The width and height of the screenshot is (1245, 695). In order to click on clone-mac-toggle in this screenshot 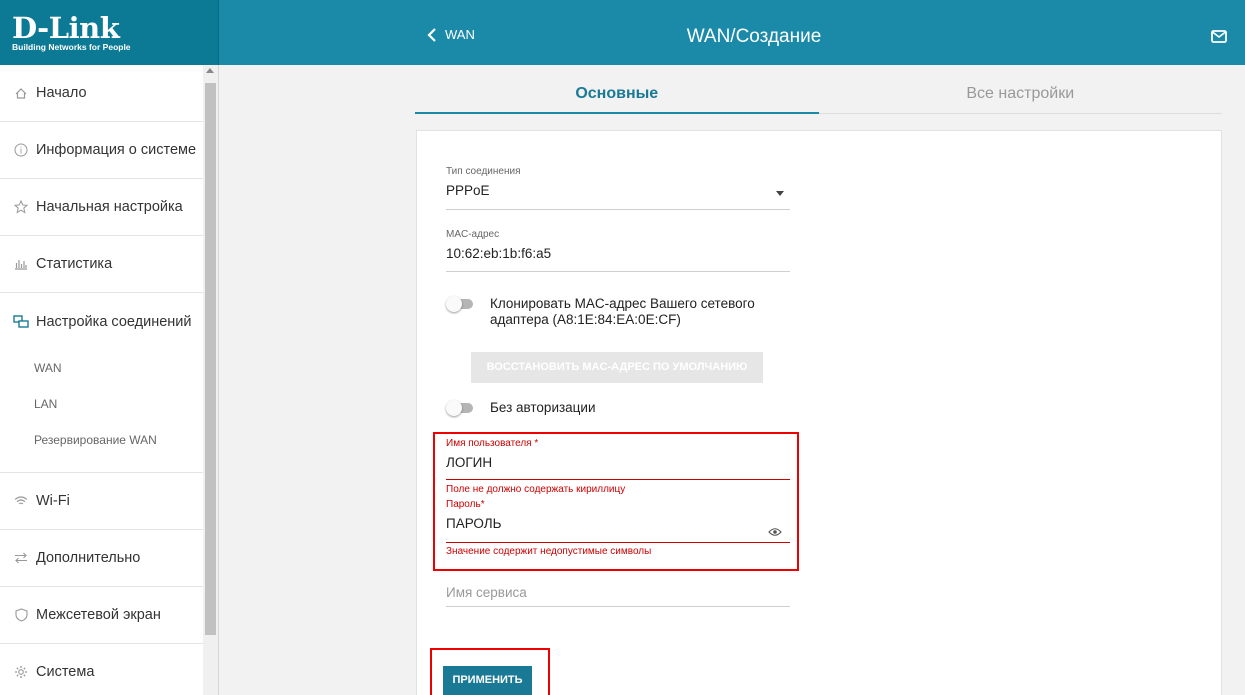, I will do `click(460, 304)`.